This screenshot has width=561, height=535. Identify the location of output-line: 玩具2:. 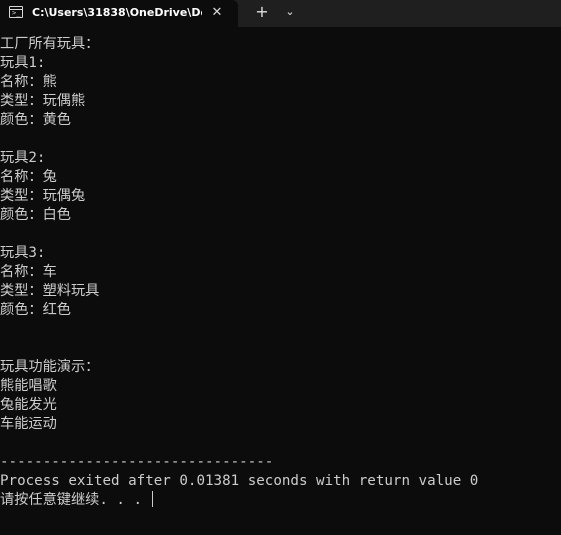
(23, 158).